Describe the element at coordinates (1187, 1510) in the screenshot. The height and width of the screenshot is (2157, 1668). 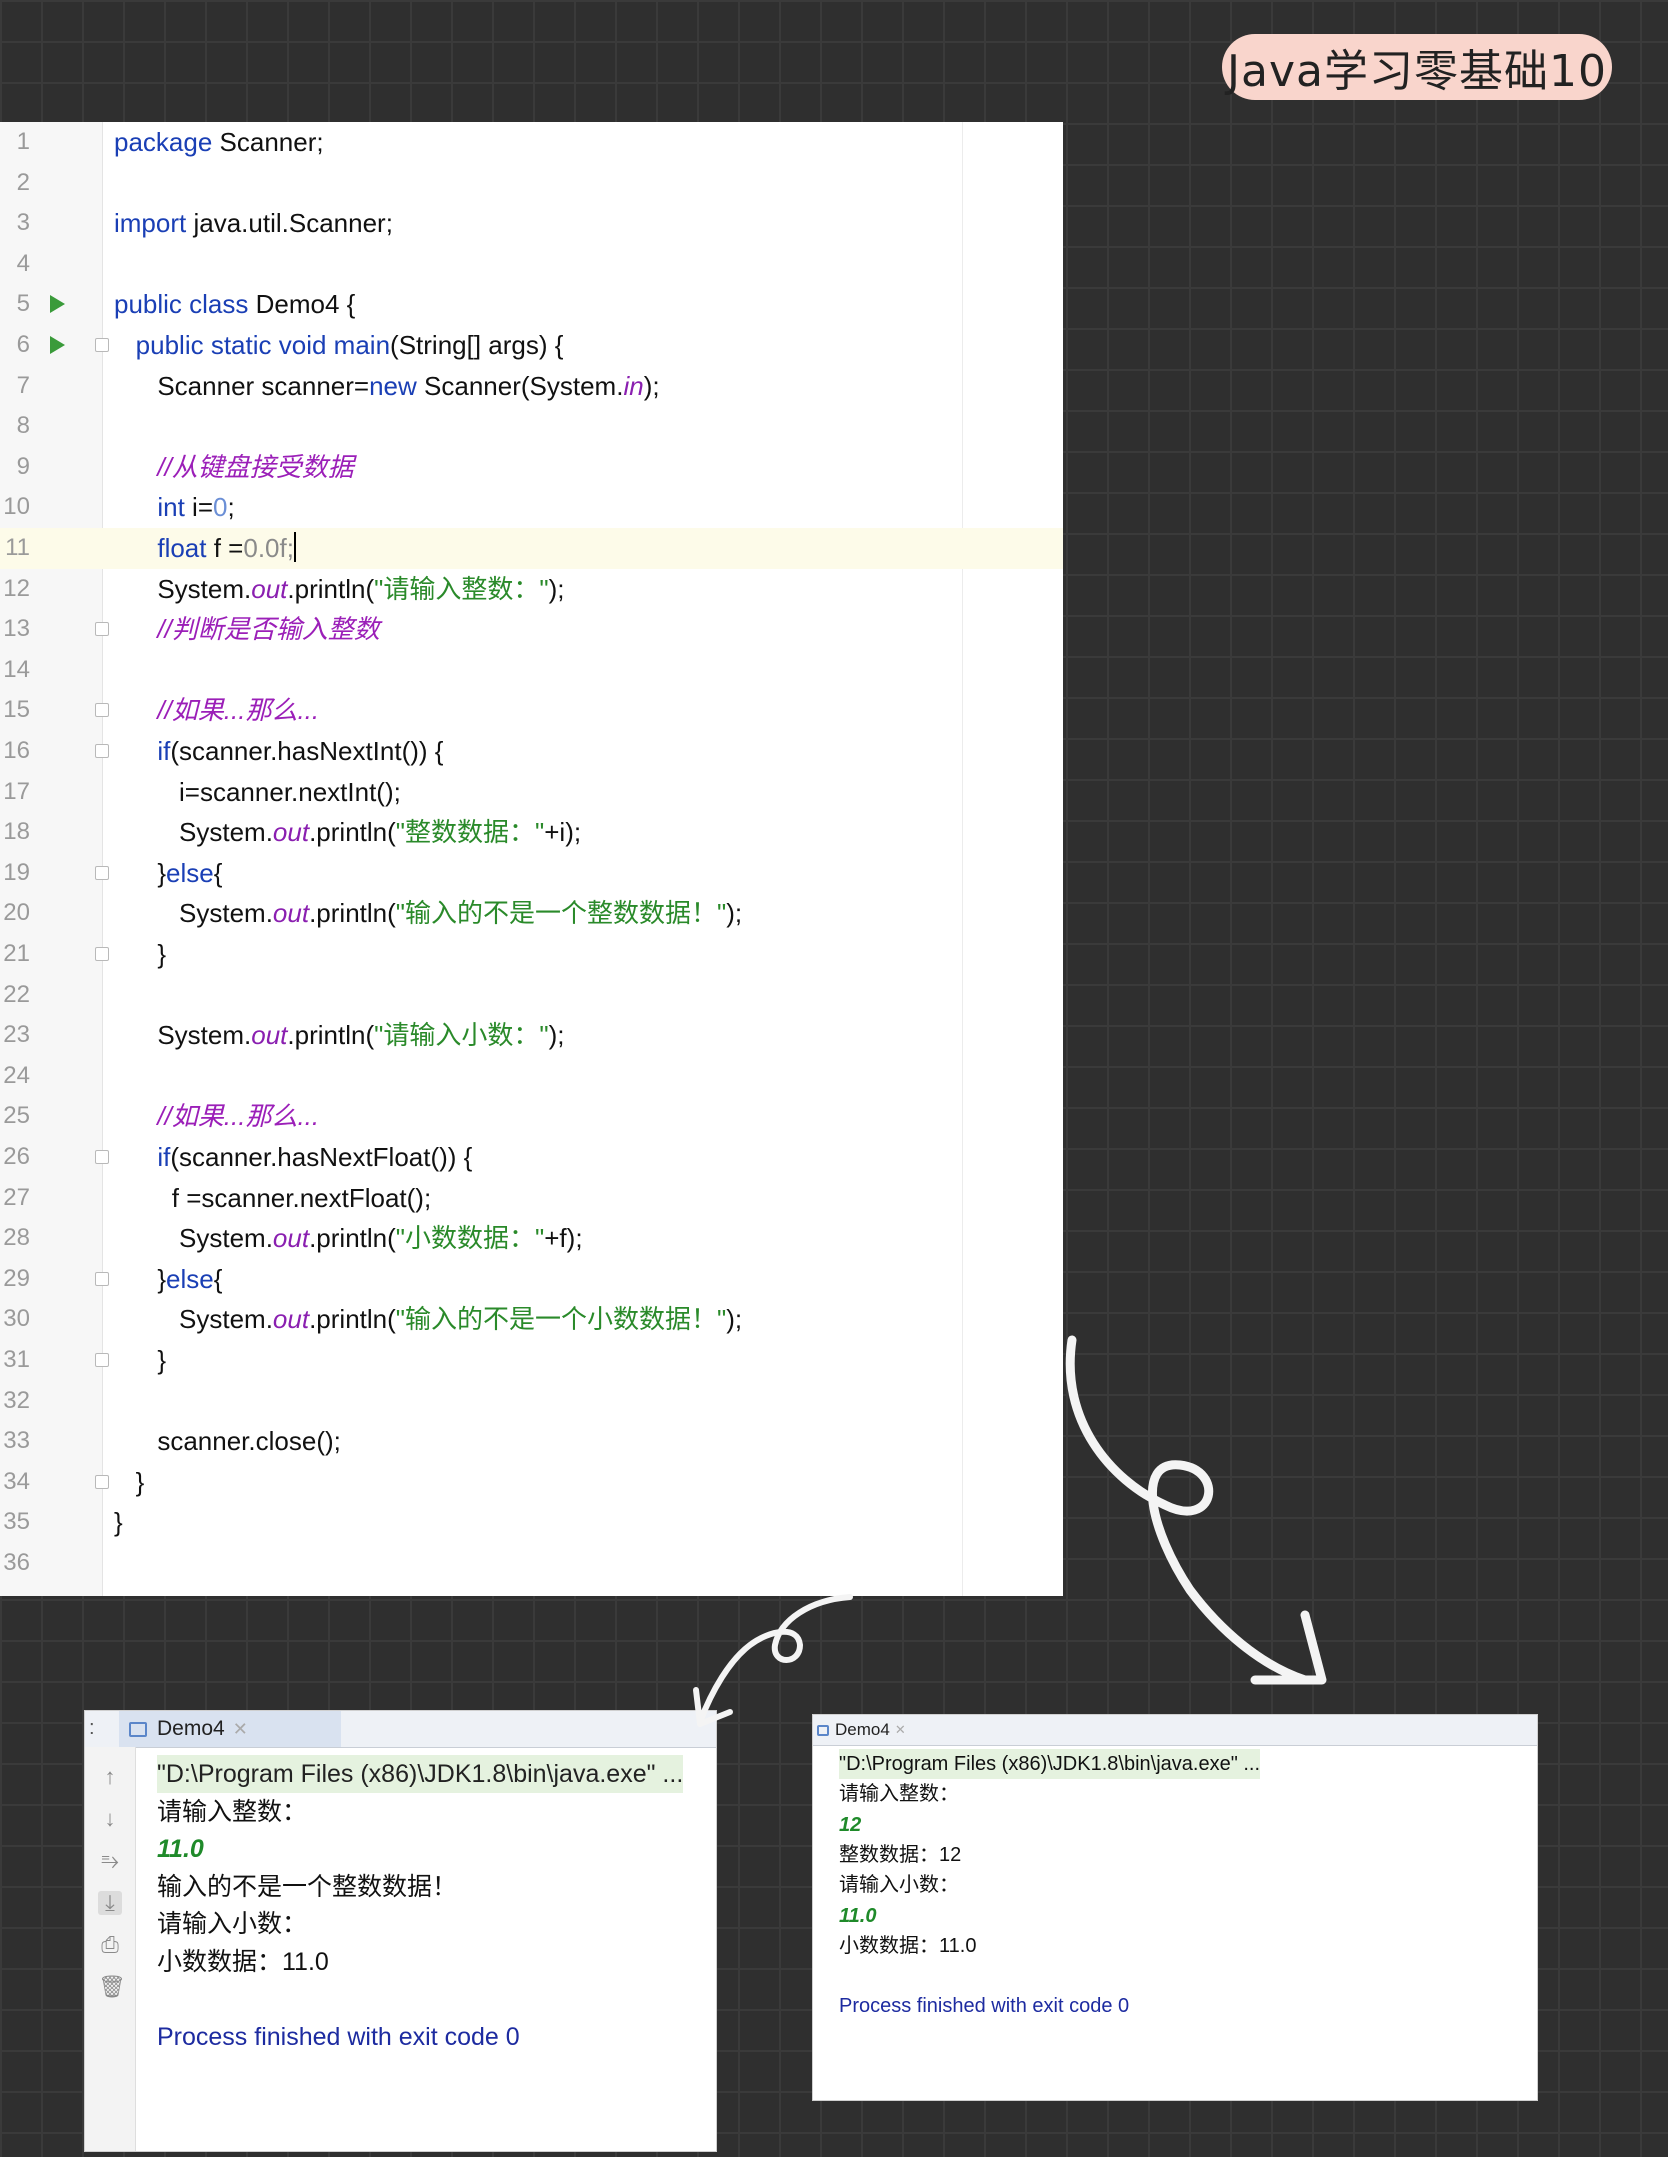
I see `arrow-to-right-console` at that location.